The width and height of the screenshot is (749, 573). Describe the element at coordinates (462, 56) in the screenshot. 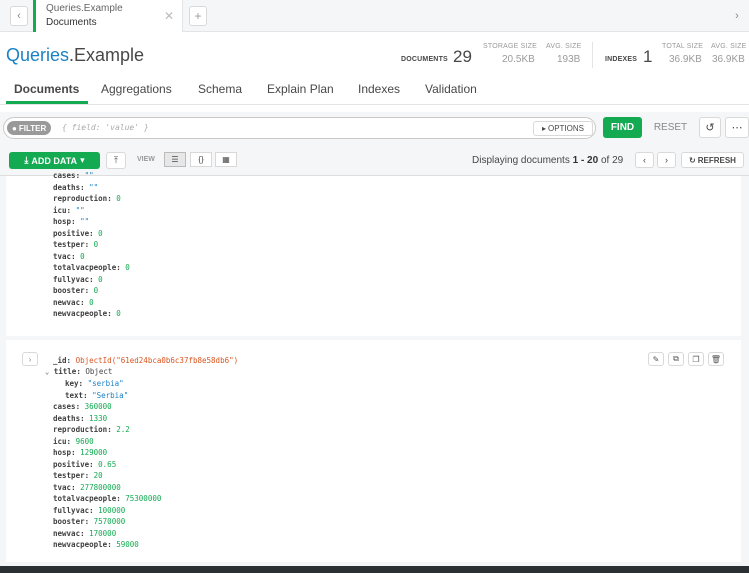

I see `documents-count: 29` at that location.